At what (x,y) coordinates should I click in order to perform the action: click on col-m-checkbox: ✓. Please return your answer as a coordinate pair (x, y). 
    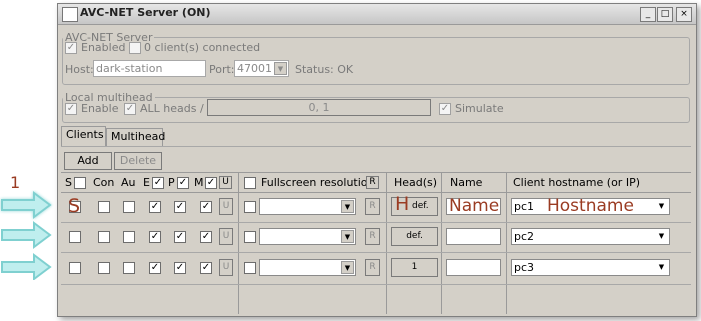
    Looking at the image, I should click on (211, 183).